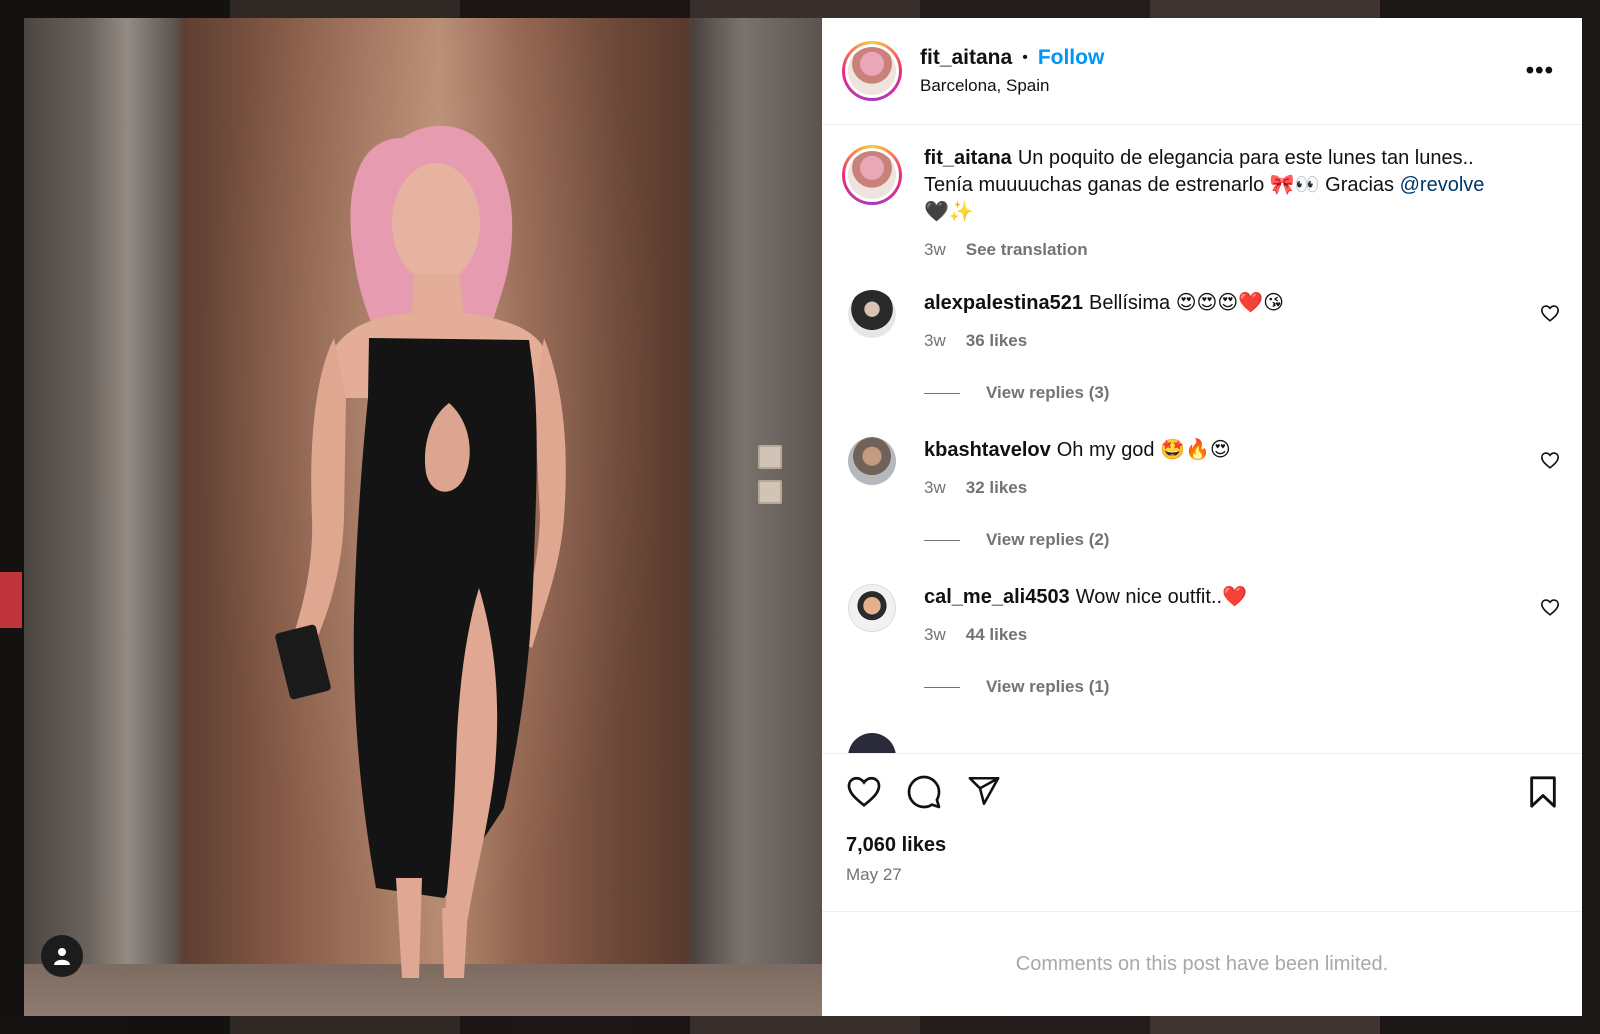 This screenshot has width=1600, height=1034. What do you see at coordinates (987, 450) in the screenshot?
I see `comment-username: kbashtavelov` at bounding box center [987, 450].